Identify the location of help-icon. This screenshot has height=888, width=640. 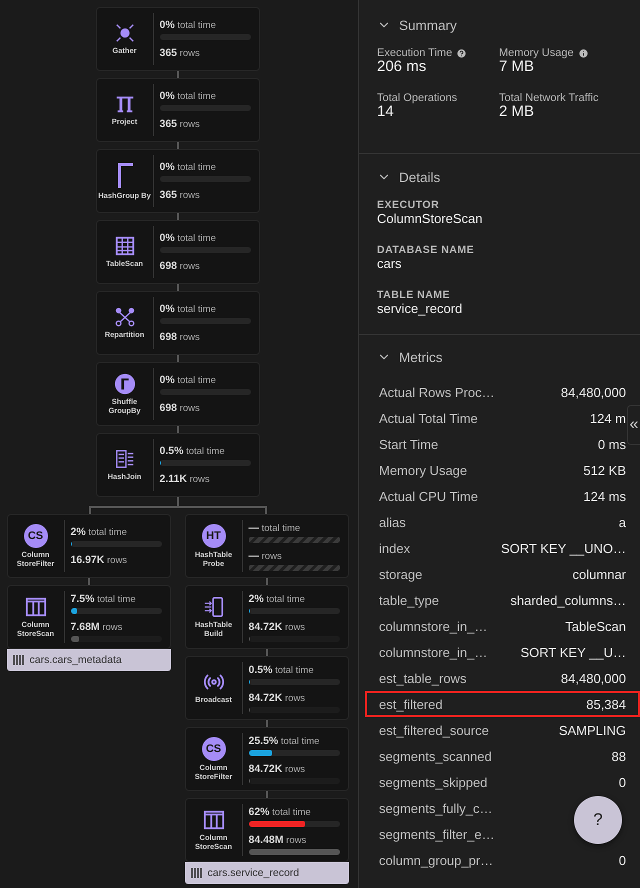
(462, 53).